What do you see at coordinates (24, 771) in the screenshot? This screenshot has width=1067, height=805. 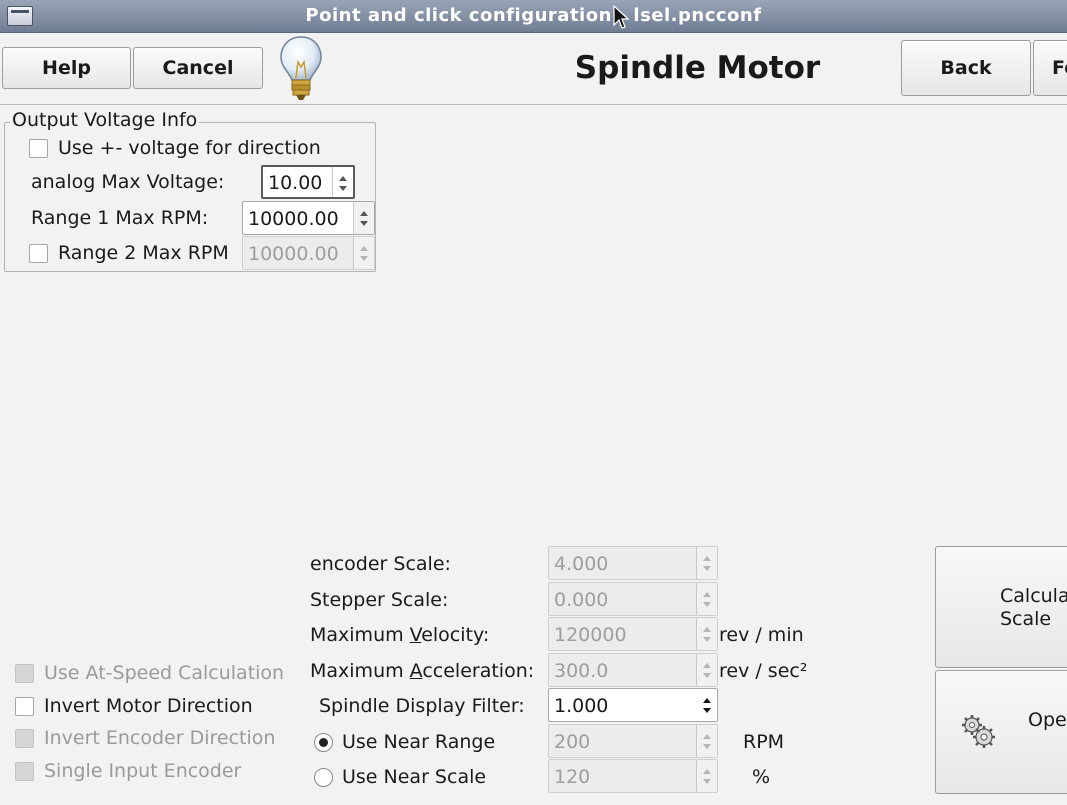 I see `single-input-checkbox` at bounding box center [24, 771].